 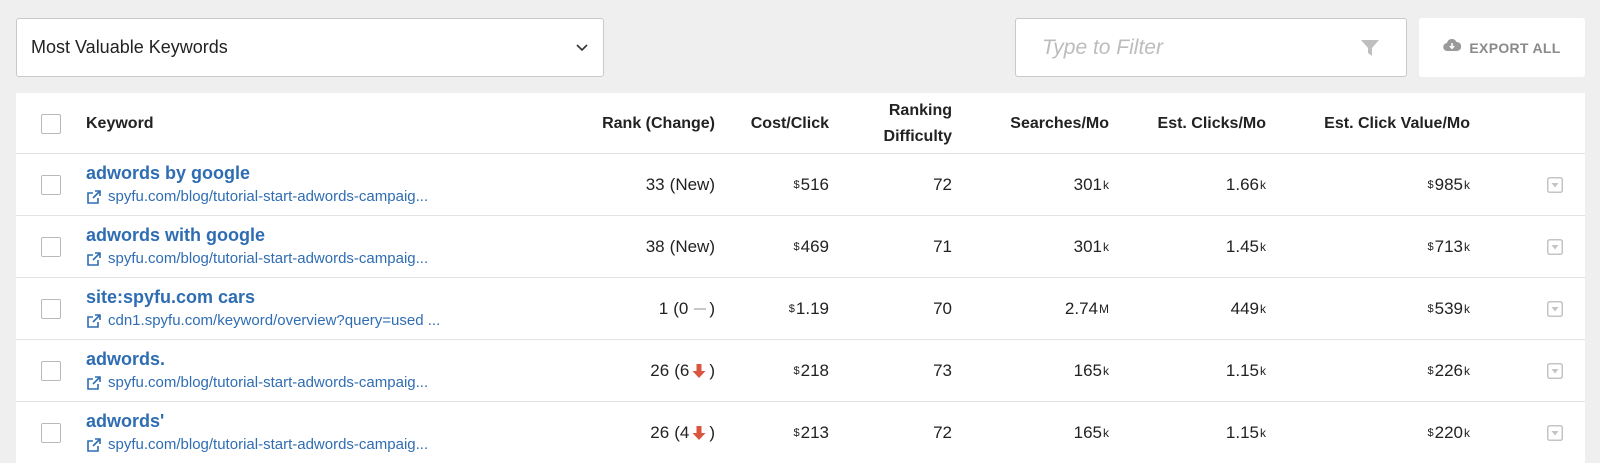 What do you see at coordinates (125, 359) in the screenshot?
I see `keyword-link: adwords.` at bounding box center [125, 359].